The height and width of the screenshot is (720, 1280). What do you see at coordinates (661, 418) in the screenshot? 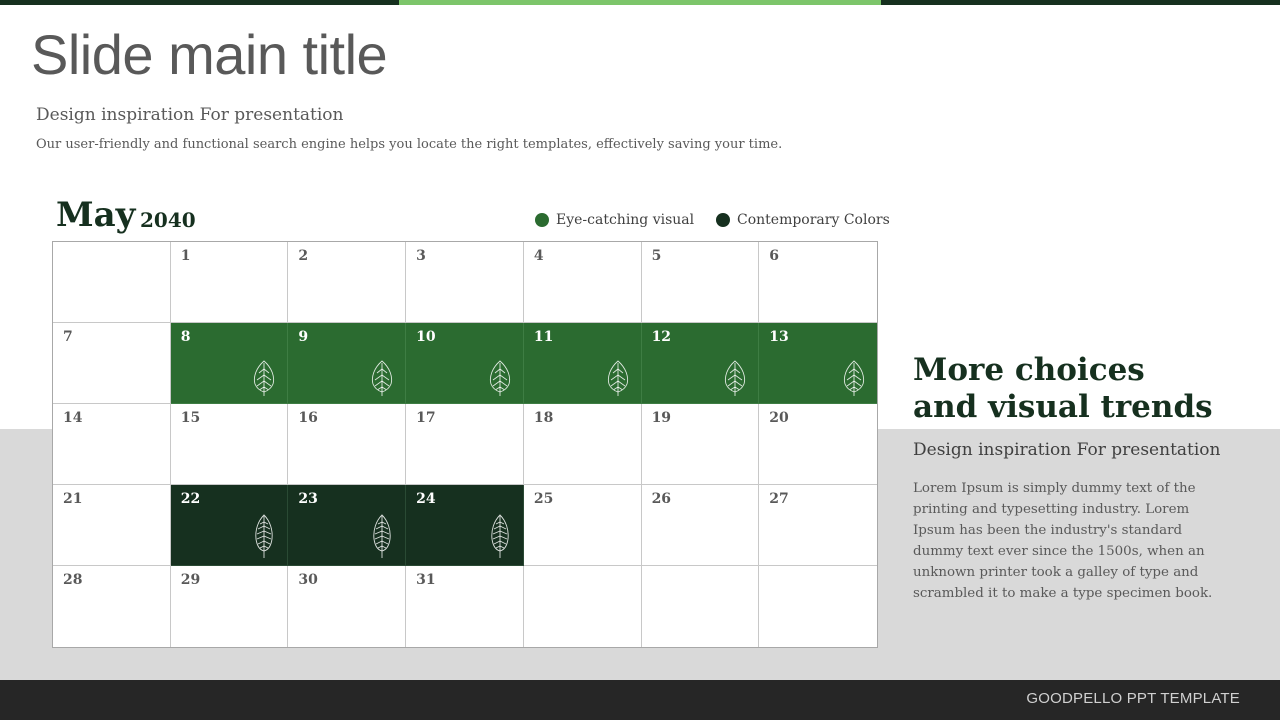
I see `calendar-day-number: 19` at bounding box center [661, 418].